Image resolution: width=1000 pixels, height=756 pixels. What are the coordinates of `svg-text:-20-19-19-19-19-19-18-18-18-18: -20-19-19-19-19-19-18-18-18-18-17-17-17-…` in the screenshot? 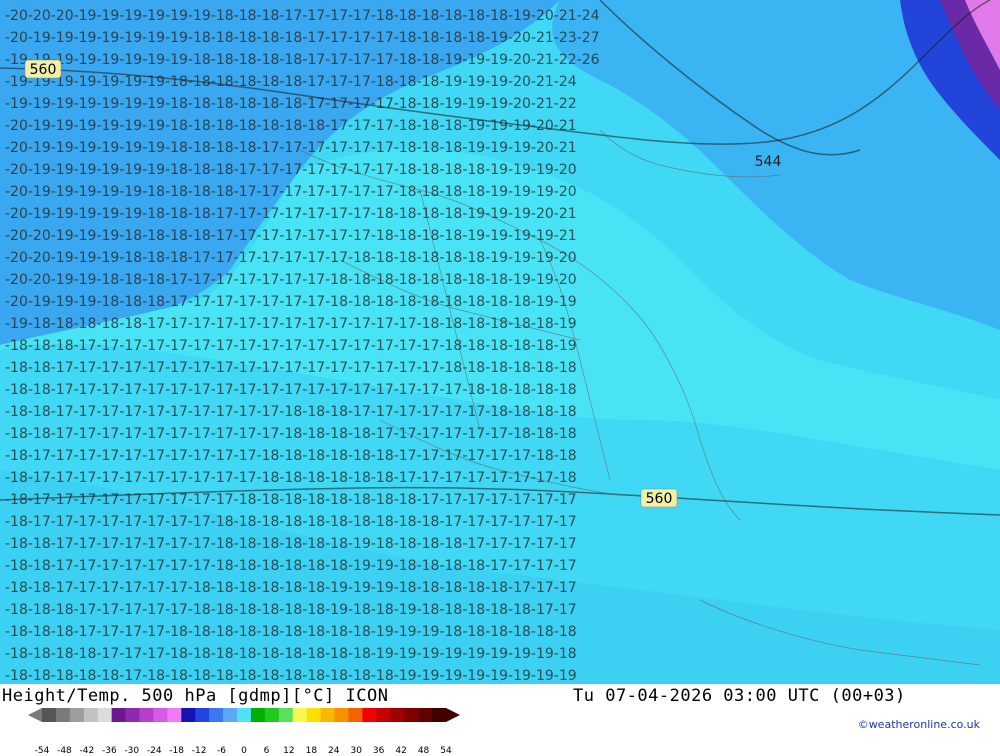 It's located at (291, 192).